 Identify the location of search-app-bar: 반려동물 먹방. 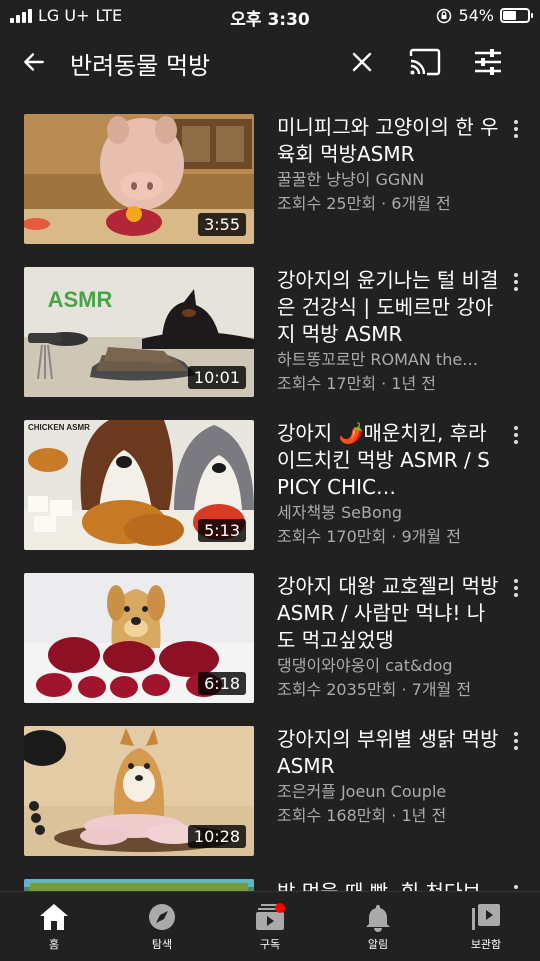
(270, 62).